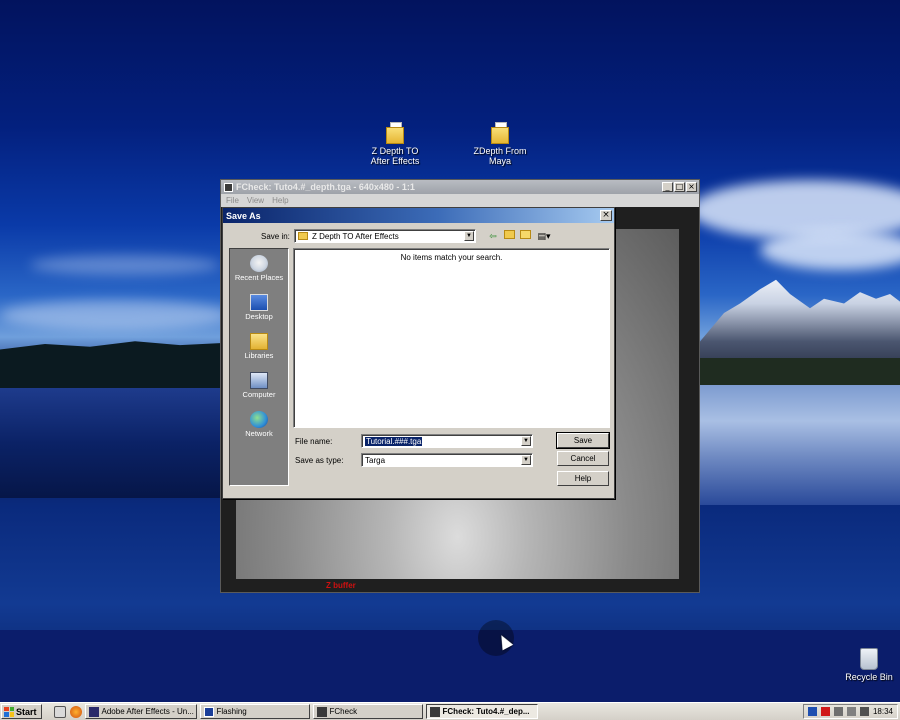 The image size is (900, 720). I want to click on desktop-recycle-bin: Recycle Bin, so click(867, 665).